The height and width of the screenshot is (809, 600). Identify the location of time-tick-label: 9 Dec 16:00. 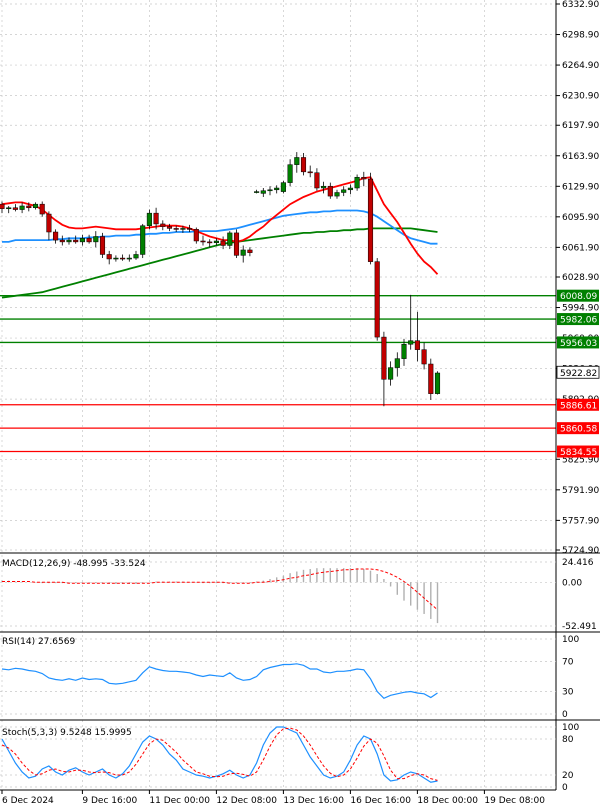
(109, 801).